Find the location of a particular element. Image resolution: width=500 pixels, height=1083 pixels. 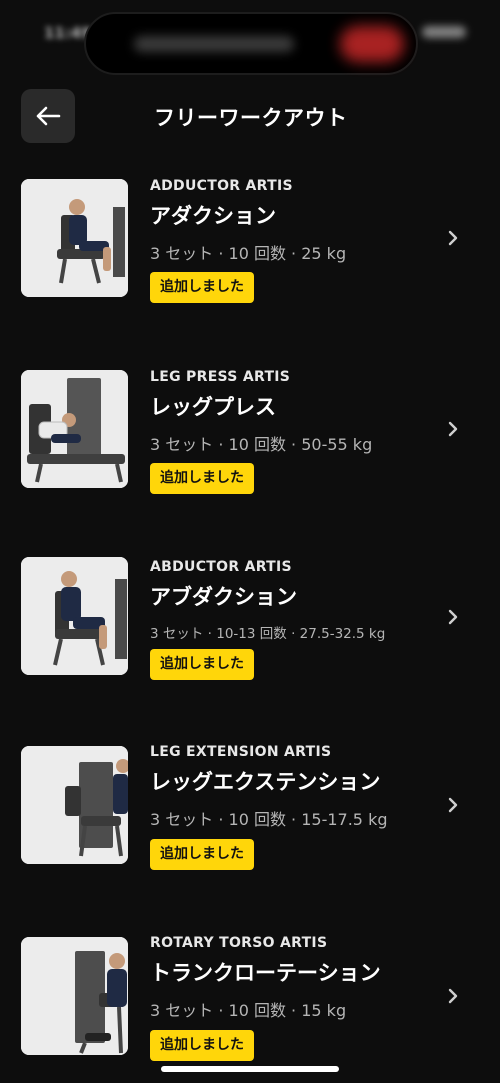

exercise-brand: LEG EXTENSION ARTIS is located at coordinates (241, 752).